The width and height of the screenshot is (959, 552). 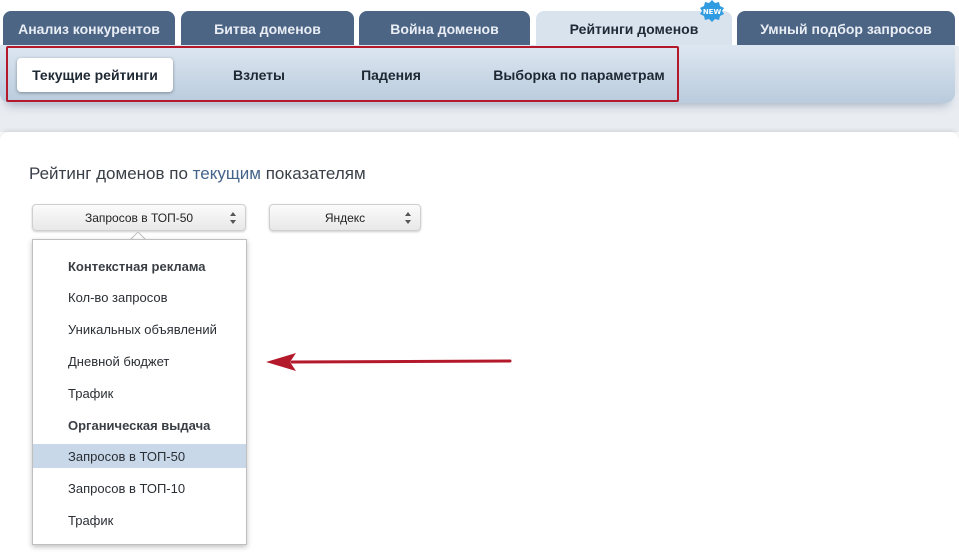 I want to click on svg-text: NEW, so click(x=712, y=12).